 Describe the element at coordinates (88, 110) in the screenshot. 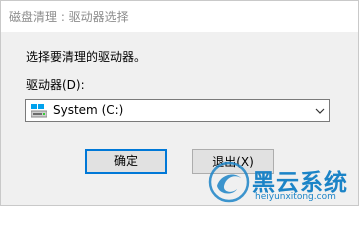

I see `selected-drive-value: System (C:)` at that location.